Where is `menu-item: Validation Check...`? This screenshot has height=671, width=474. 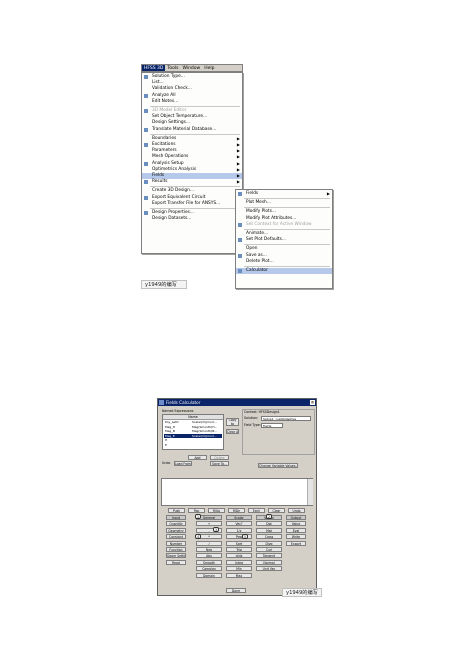
menu-item: Validation Check... is located at coordinates (192, 89).